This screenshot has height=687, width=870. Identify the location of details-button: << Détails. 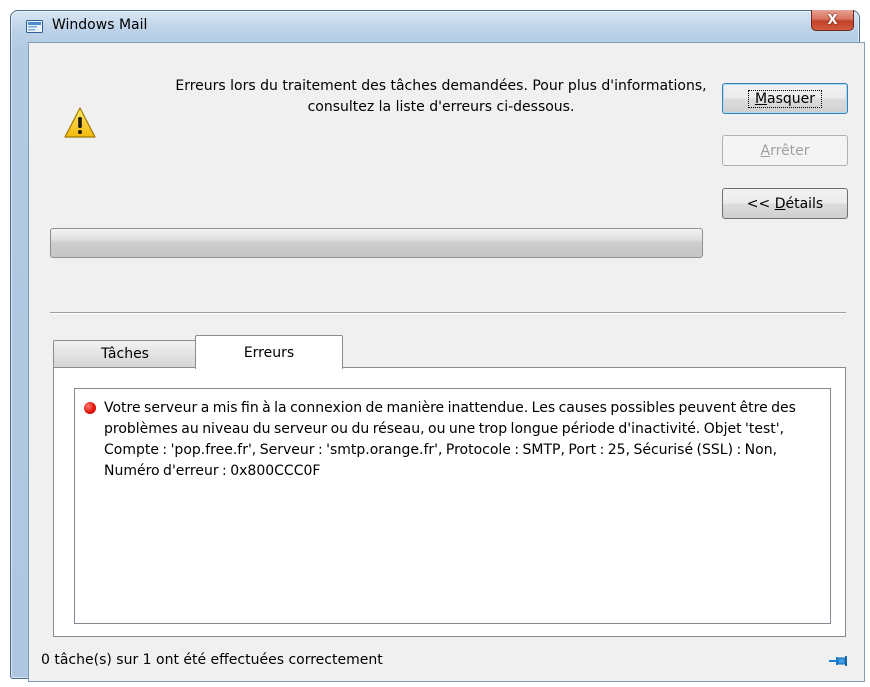
(785, 203).